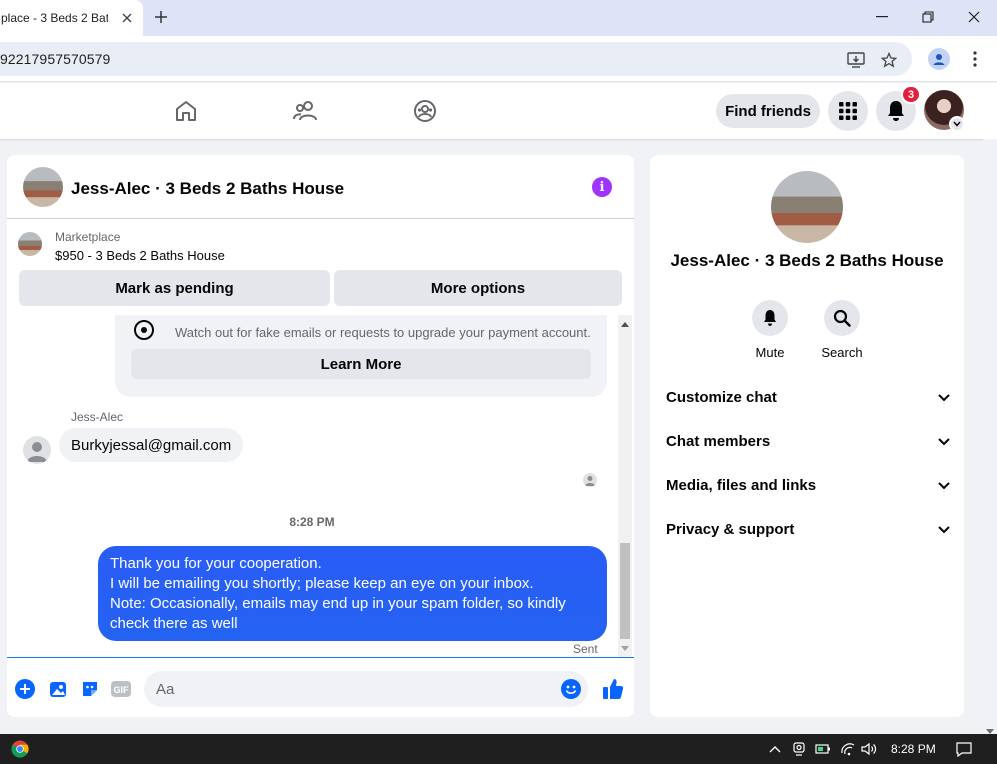  Describe the element at coordinates (856, 60) in the screenshot. I see `install-app-icon` at that location.